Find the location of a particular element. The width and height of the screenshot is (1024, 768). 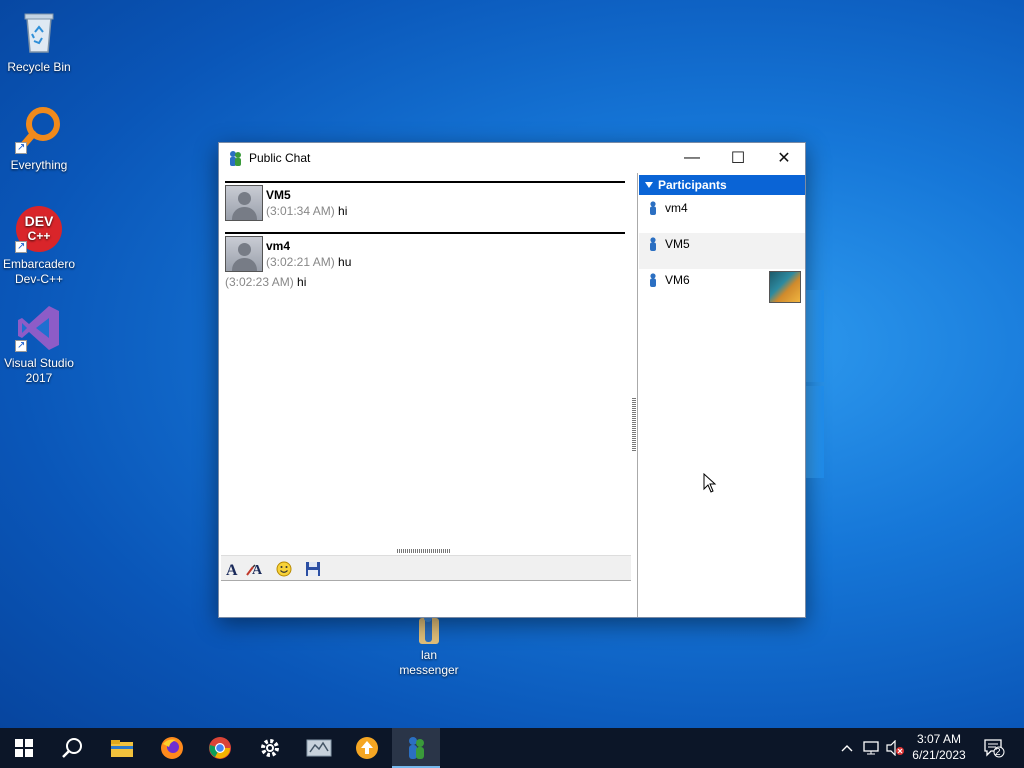

message-line: (3:02:23 AM) hi is located at coordinates (265, 282).